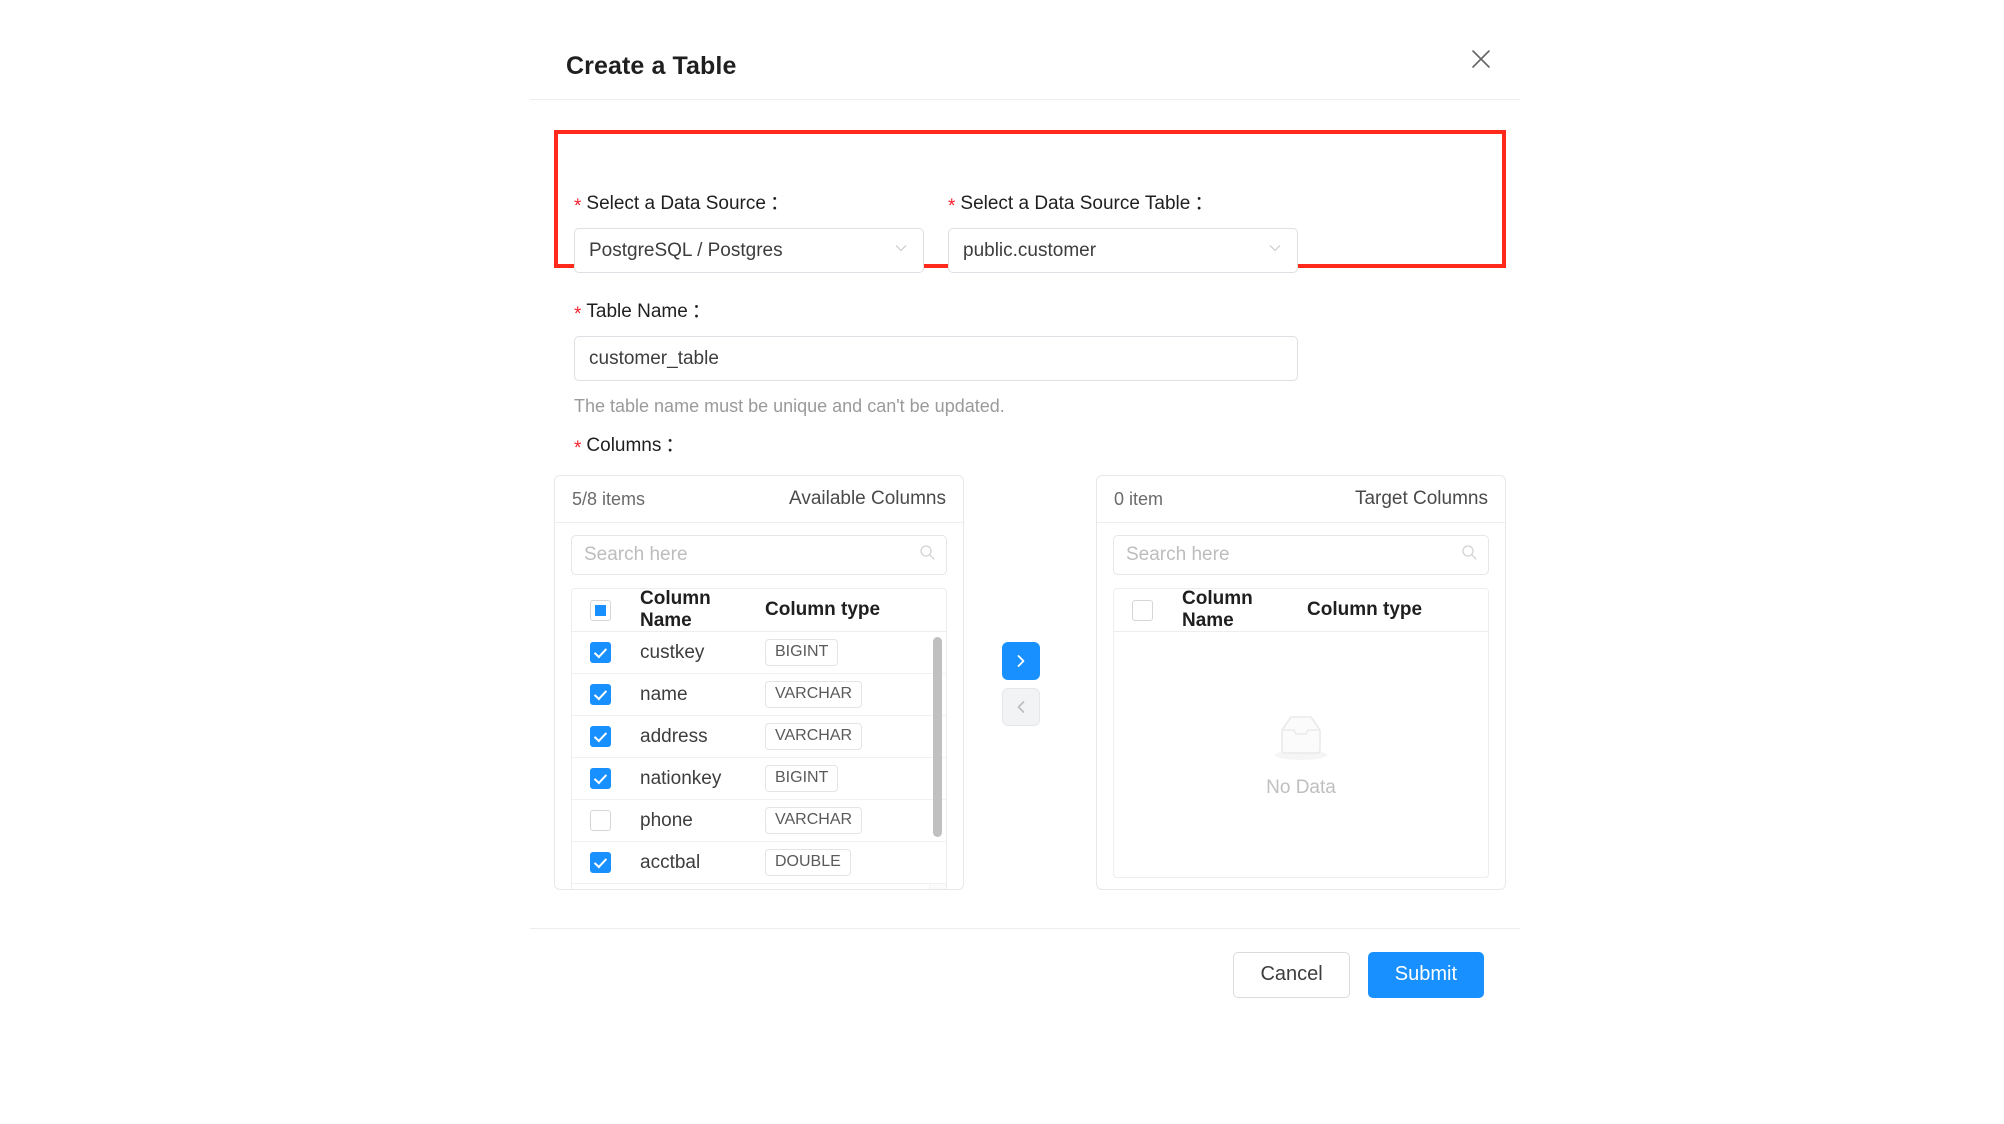 Image resolution: width=2004 pixels, height=1124 pixels. What do you see at coordinates (823, 609) in the screenshot?
I see `available-col-header-type: Column type` at bounding box center [823, 609].